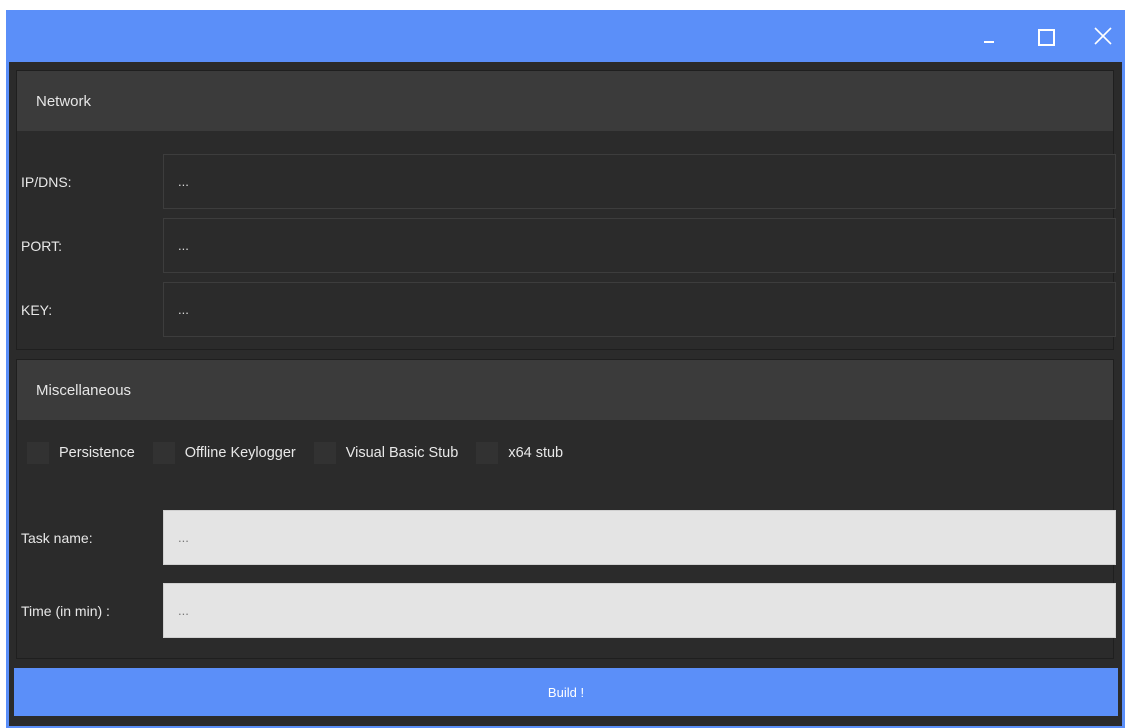  I want to click on task-name-input, so click(639, 537).